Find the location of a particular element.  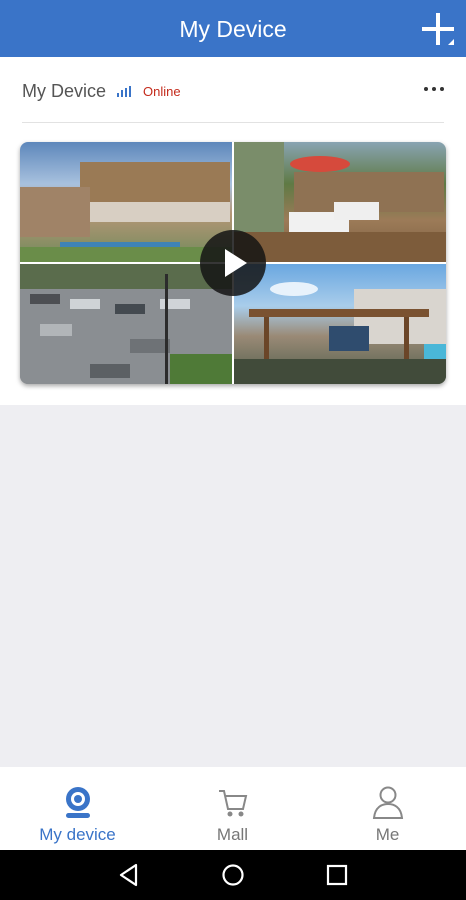

tab-label: Mall is located at coordinates (232, 834).